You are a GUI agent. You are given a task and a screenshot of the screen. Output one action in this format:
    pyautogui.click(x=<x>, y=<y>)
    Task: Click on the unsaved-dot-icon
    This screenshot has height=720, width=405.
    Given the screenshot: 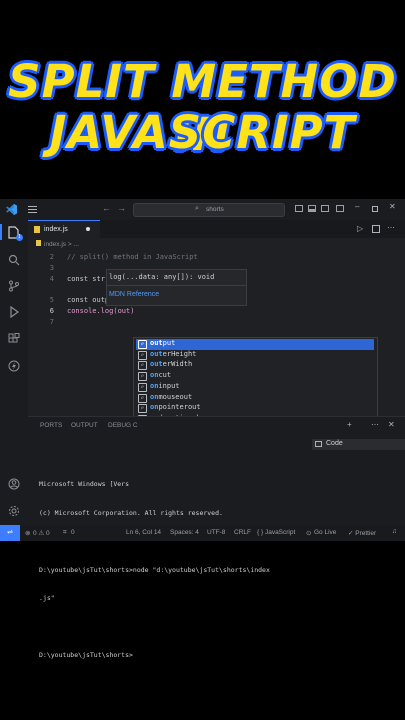 What is the action you would take?
    pyautogui.click(x=88, y=229)
    